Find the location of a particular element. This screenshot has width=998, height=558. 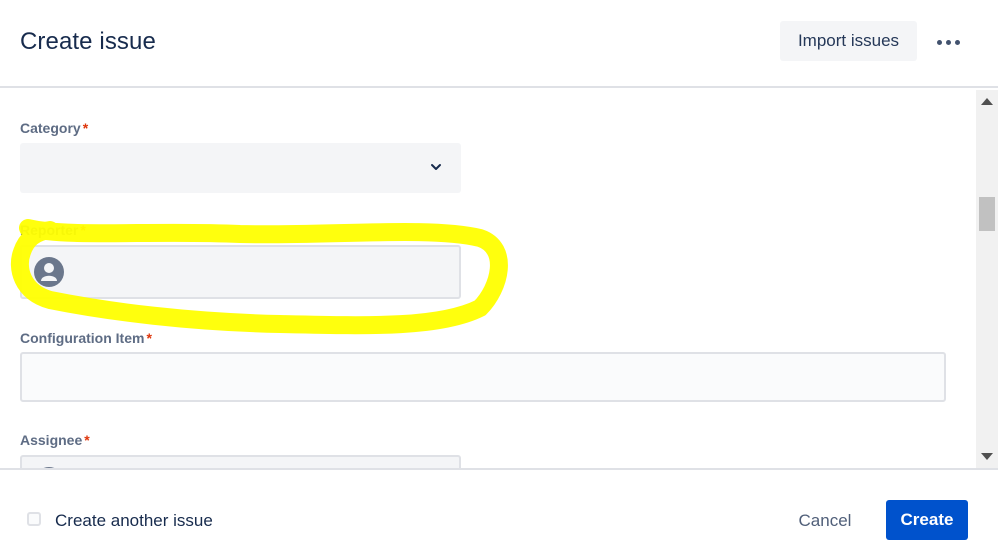

more-options-button is located at coordinates (948, 42).